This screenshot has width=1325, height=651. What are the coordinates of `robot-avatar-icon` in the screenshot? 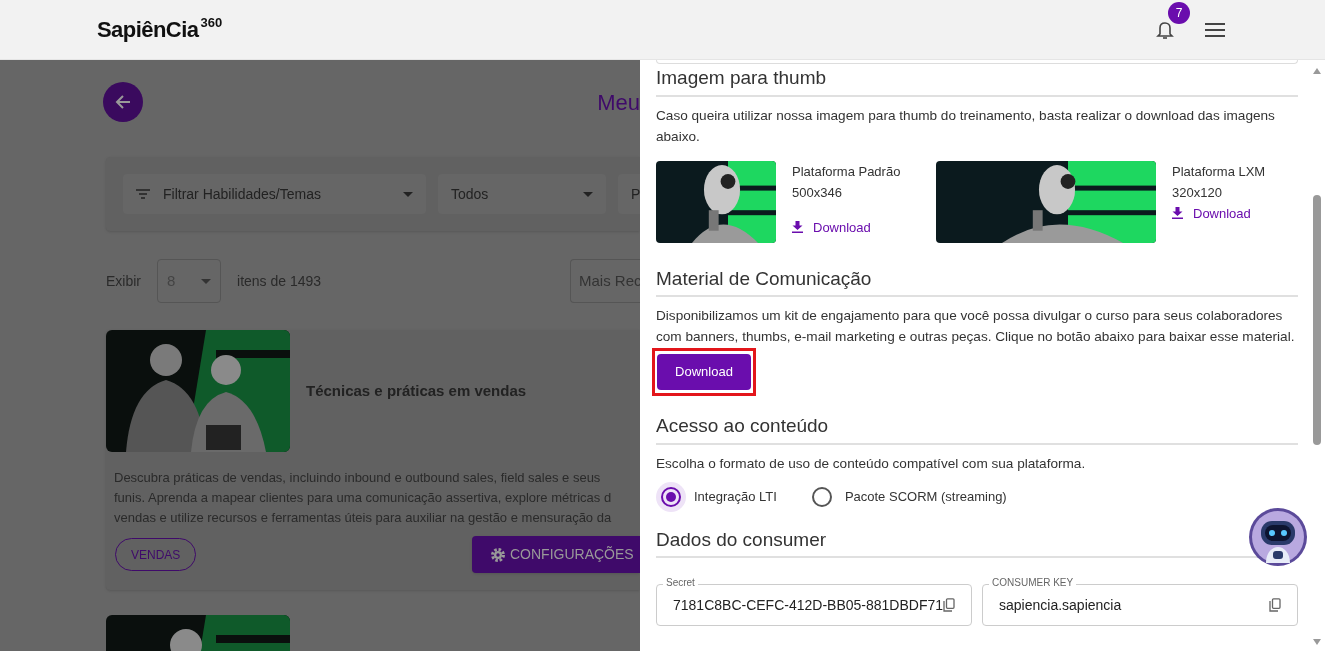 It's located at (1278, 537).